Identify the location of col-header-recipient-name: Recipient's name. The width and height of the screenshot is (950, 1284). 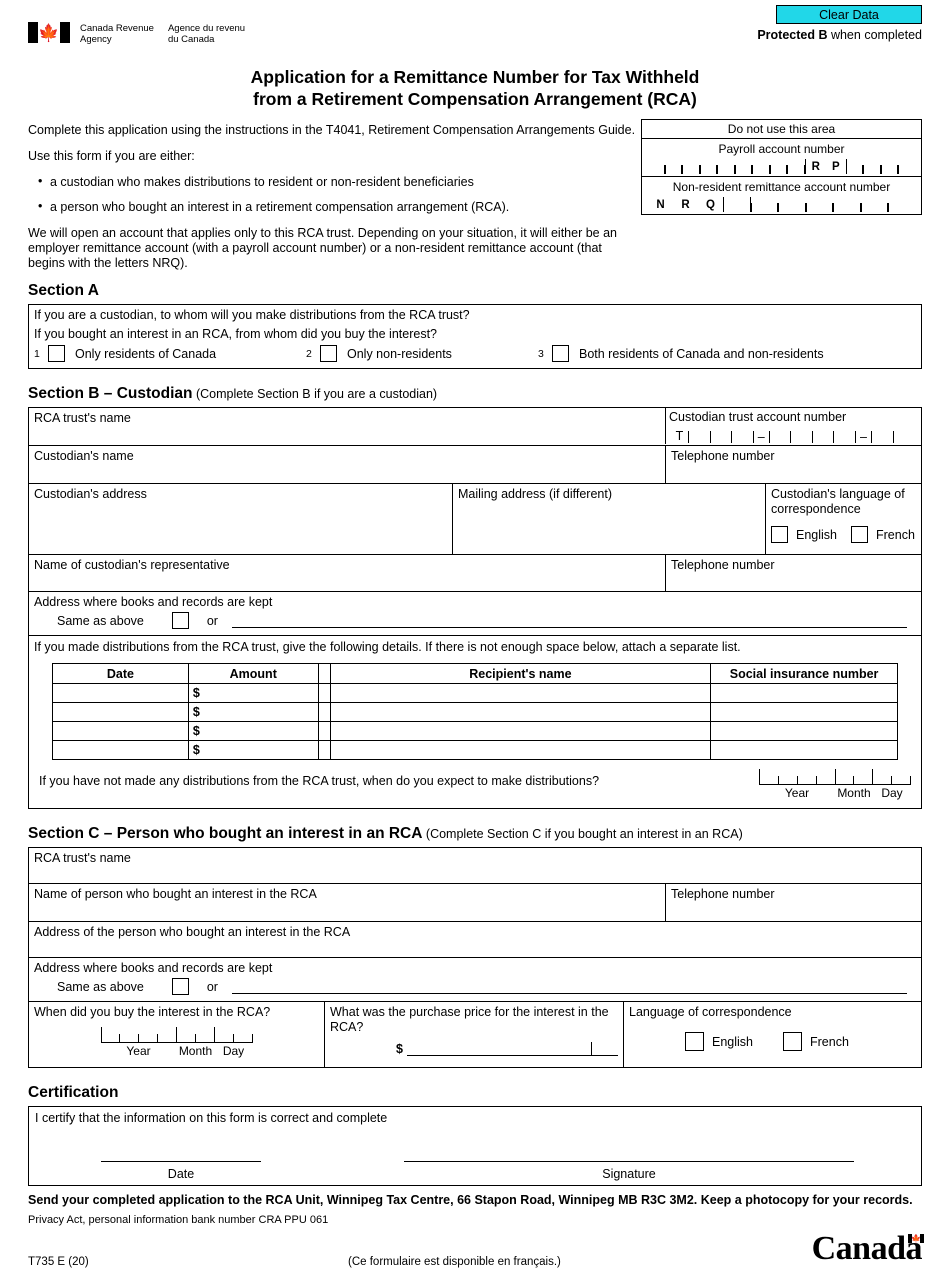
(520, 673).